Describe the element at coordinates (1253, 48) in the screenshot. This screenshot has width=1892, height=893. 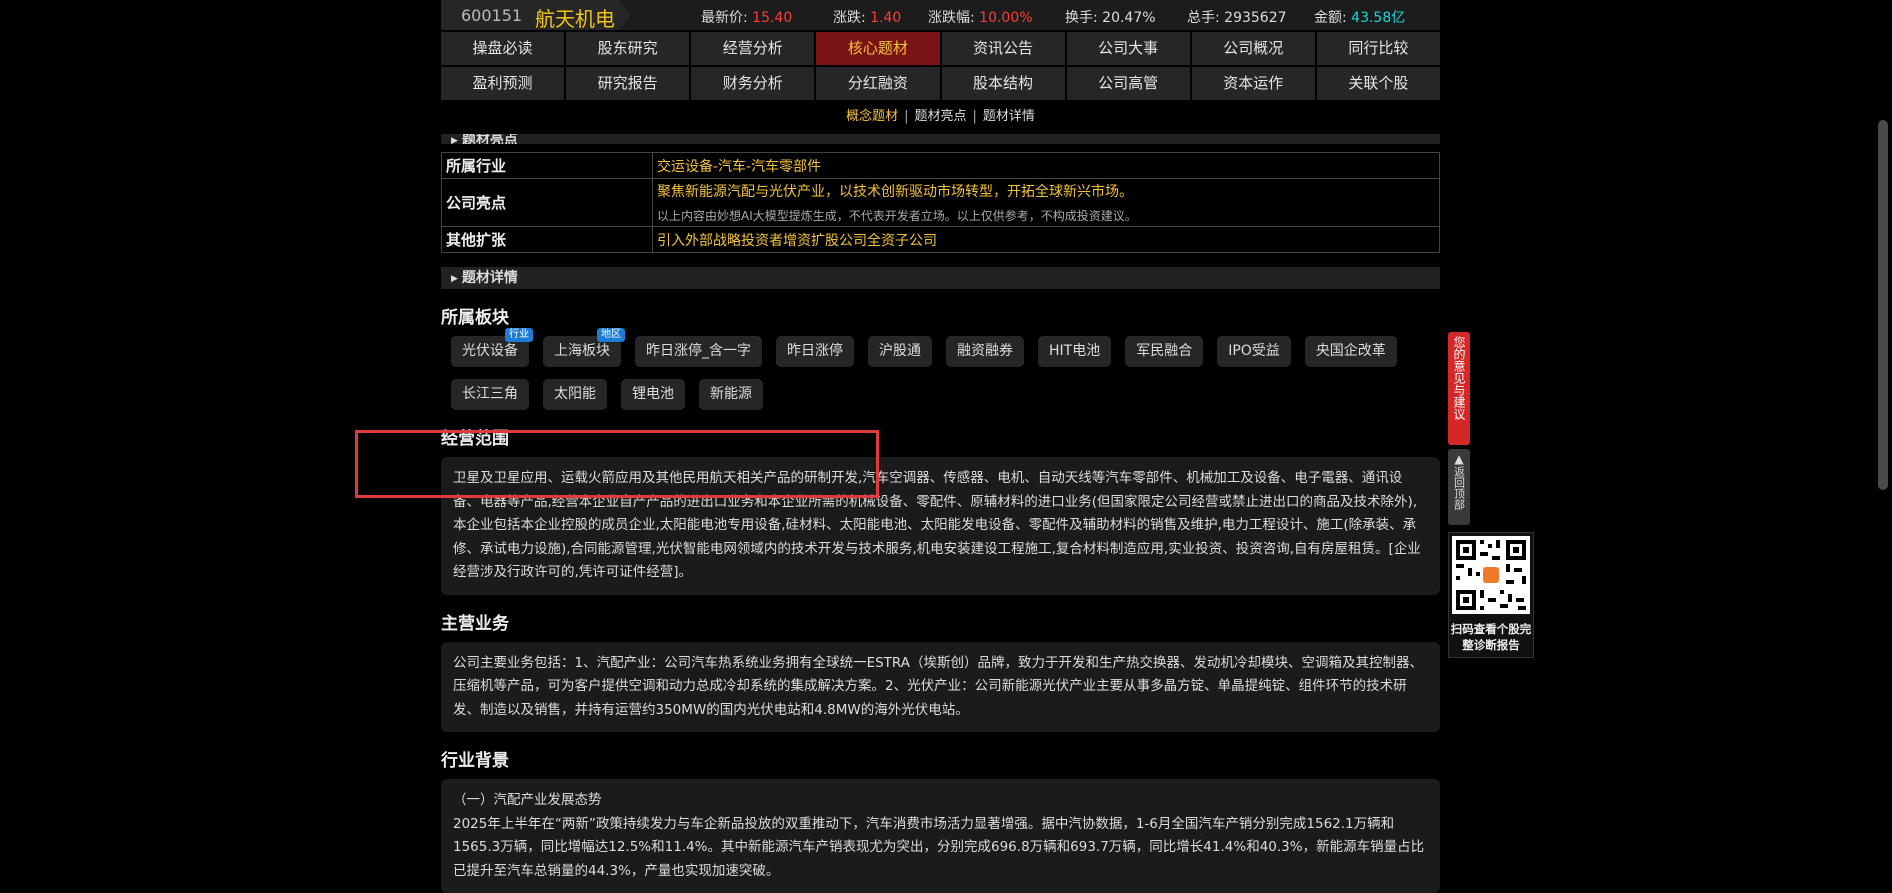
I see `nav-tab: 公司概况` at that location.